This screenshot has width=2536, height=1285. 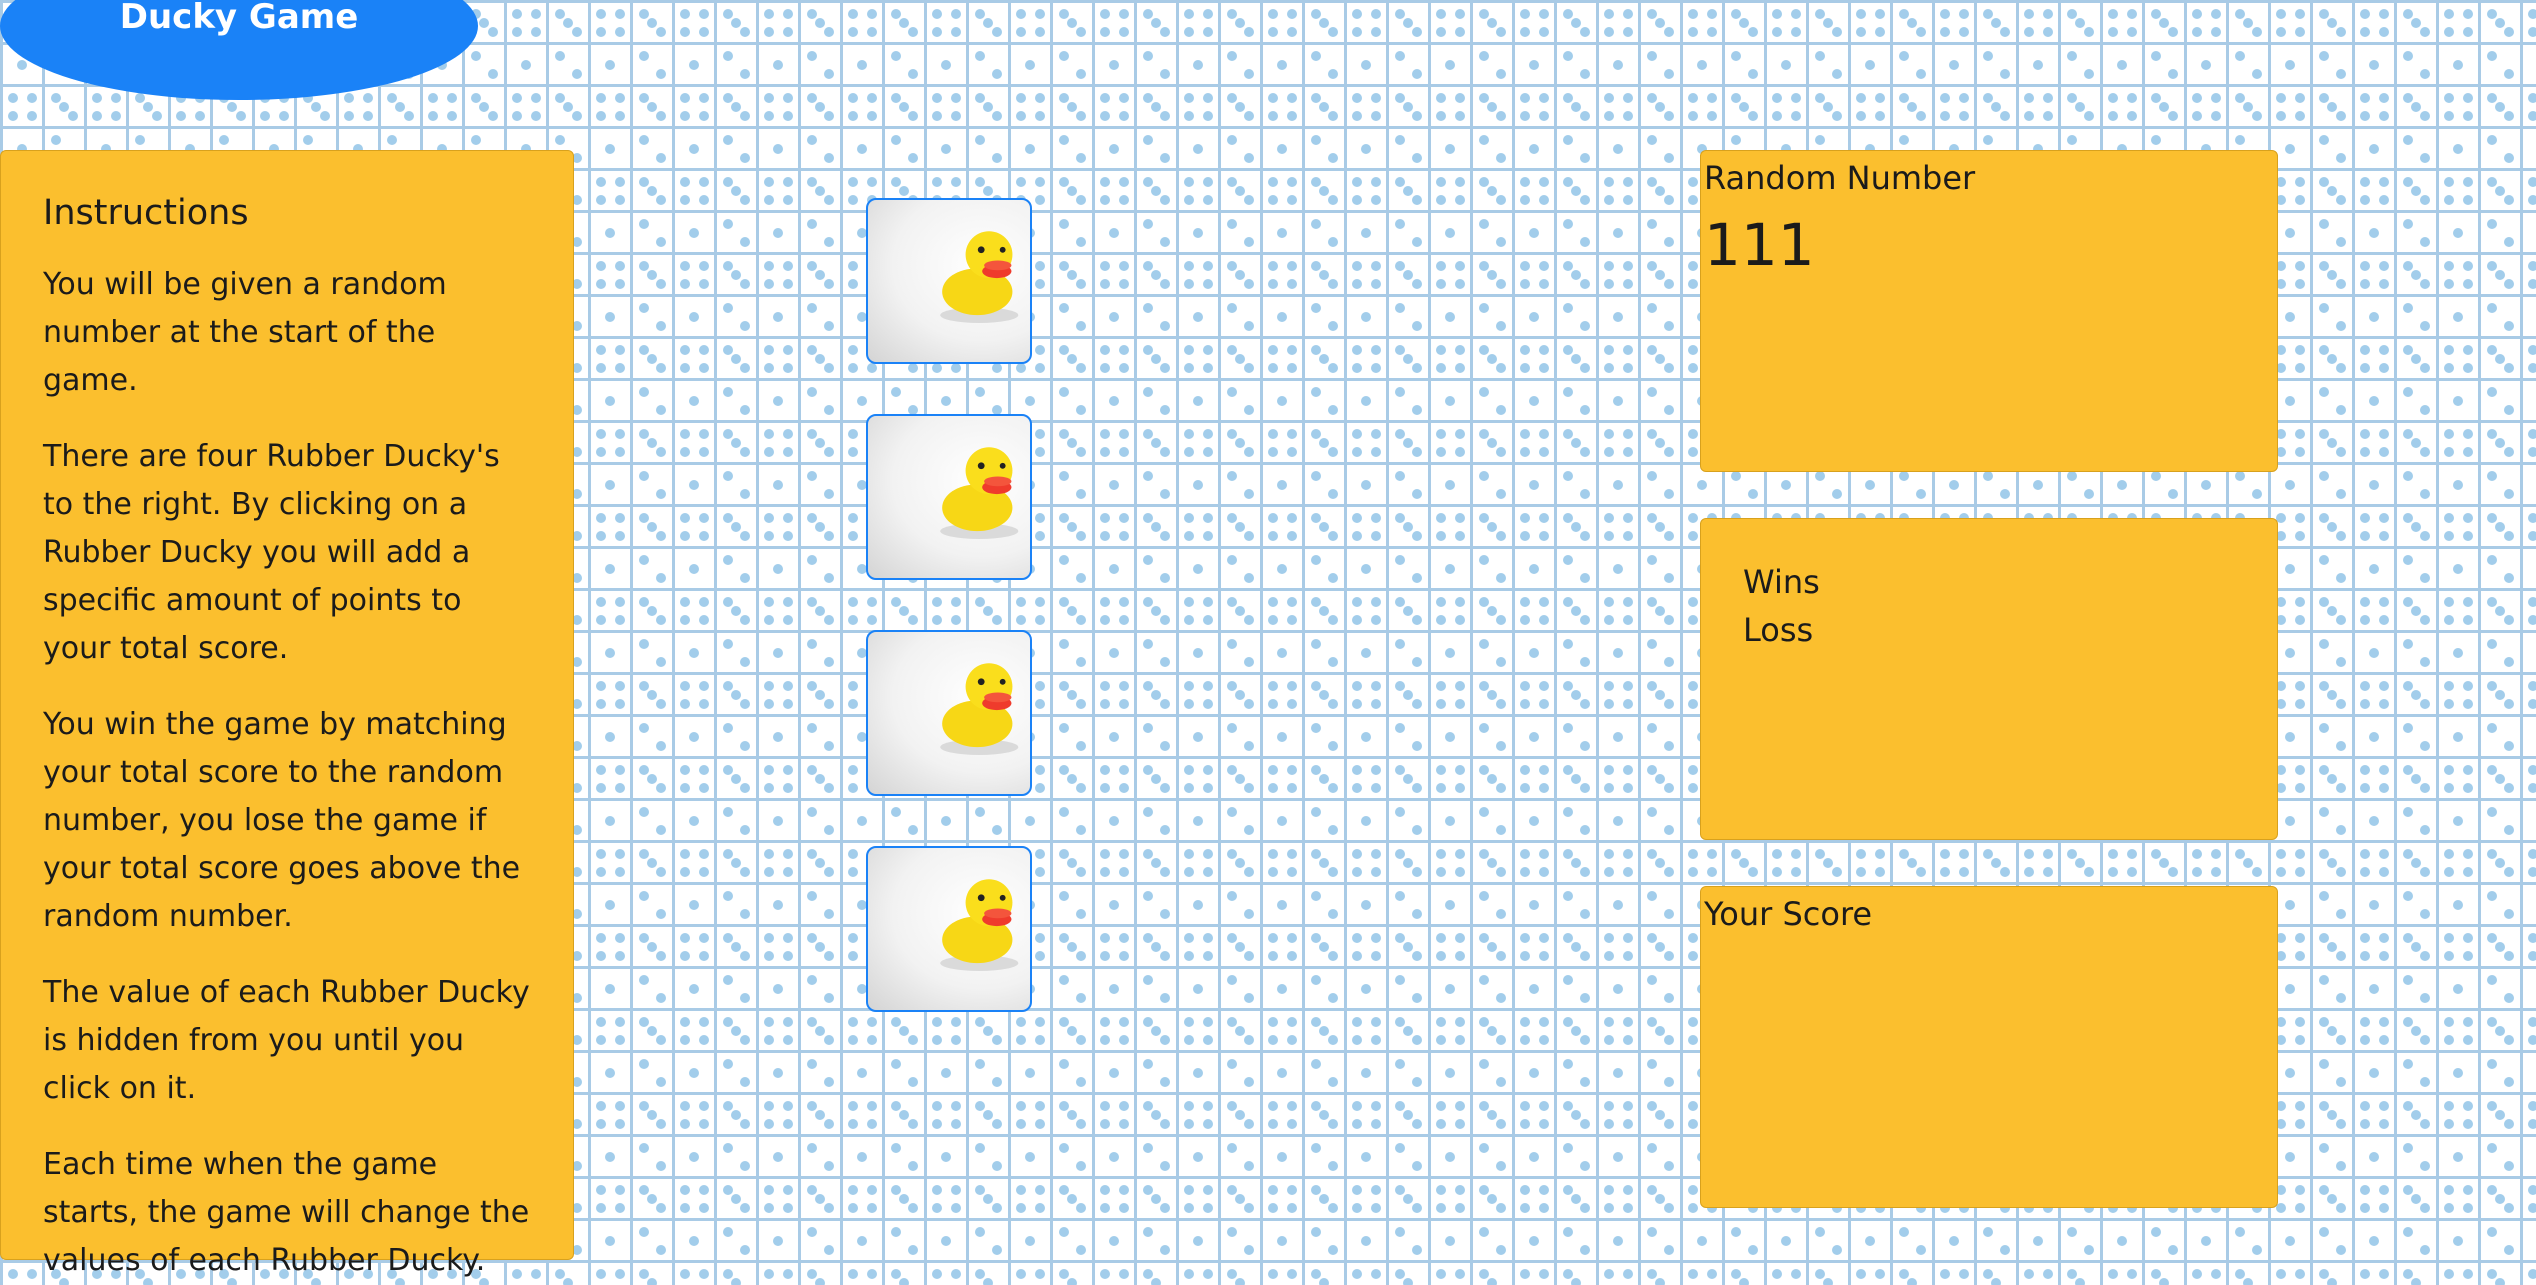 I want to click on ducky-game-brand: Ducky Game, so click(x=239, y=50).